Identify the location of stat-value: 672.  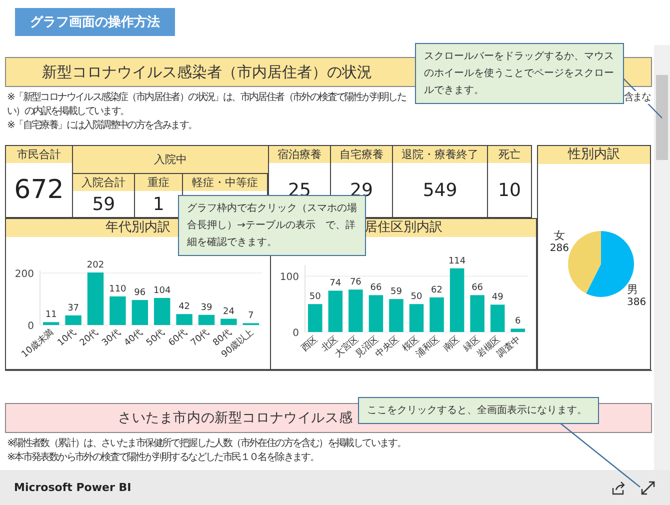
(39, 190).